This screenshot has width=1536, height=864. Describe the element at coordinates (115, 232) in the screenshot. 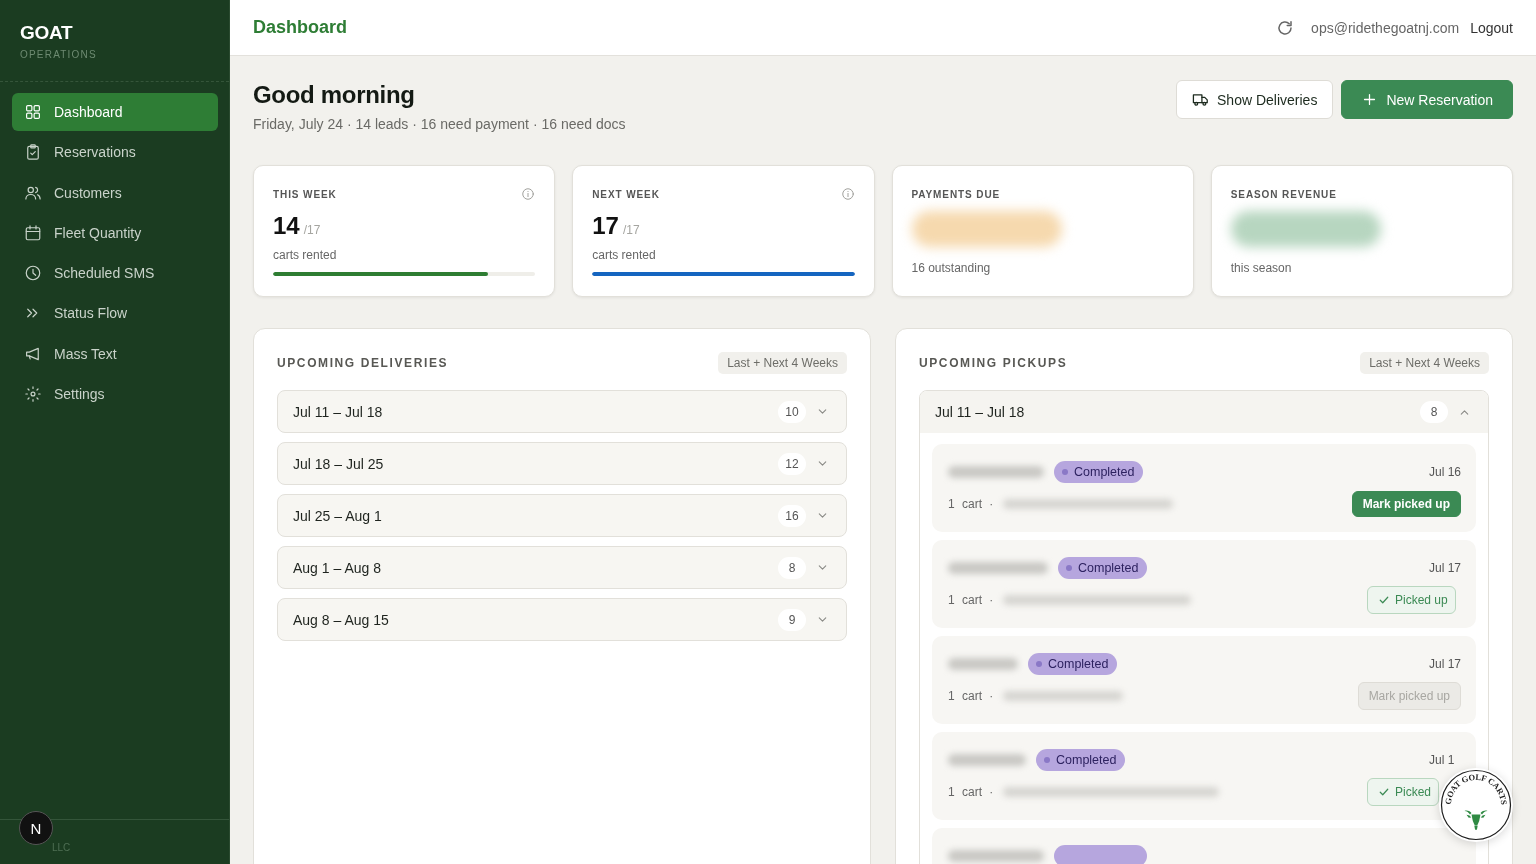

I see `sidebar-item: Fleet Quantity` at that location.